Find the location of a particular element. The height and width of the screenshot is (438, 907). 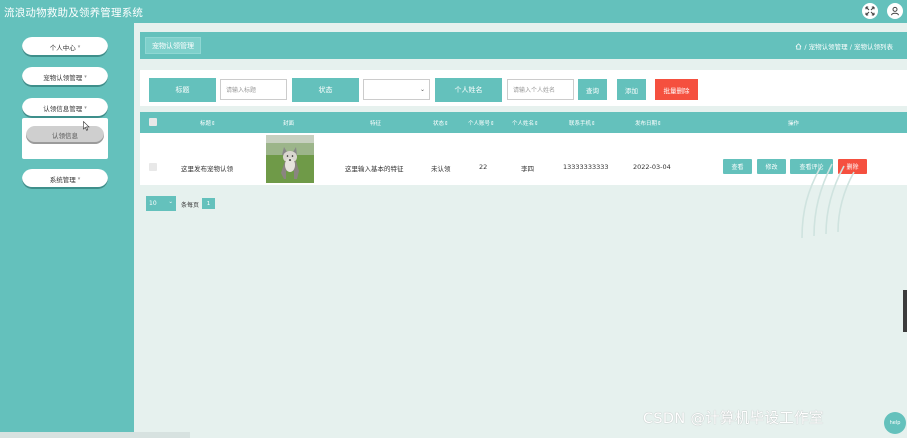

submenu-item-adoption-info: 认领信息 is located at coordinates (65, 135).